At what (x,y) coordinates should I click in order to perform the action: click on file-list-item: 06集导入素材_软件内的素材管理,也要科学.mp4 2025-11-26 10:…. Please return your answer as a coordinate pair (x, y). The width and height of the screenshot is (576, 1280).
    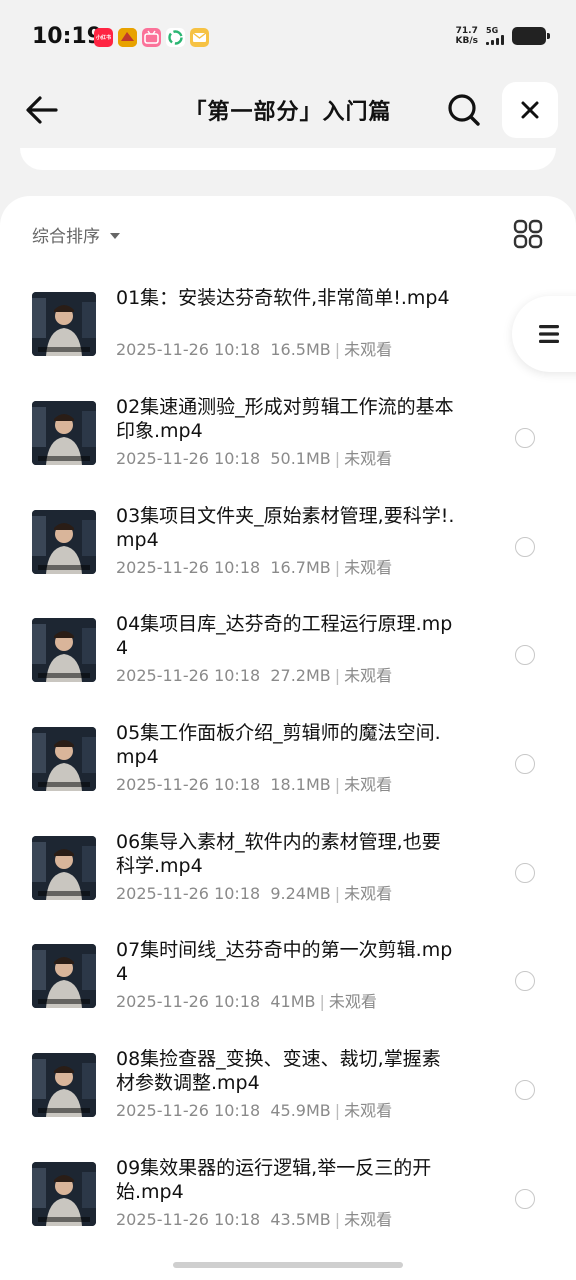
    Looking at the image, I should click on (288, 876).